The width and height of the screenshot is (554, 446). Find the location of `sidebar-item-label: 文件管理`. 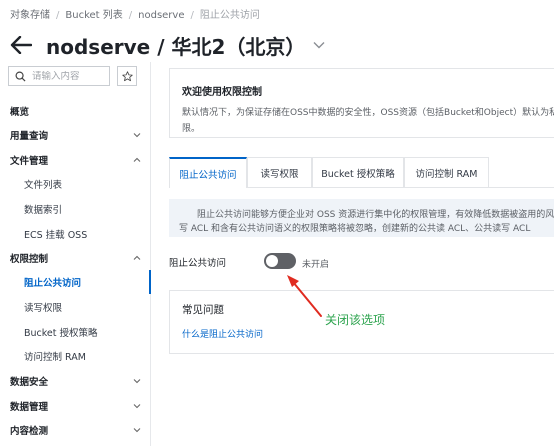

sidebar-item-label: 文件管理 is located at coordinates (29, 161).